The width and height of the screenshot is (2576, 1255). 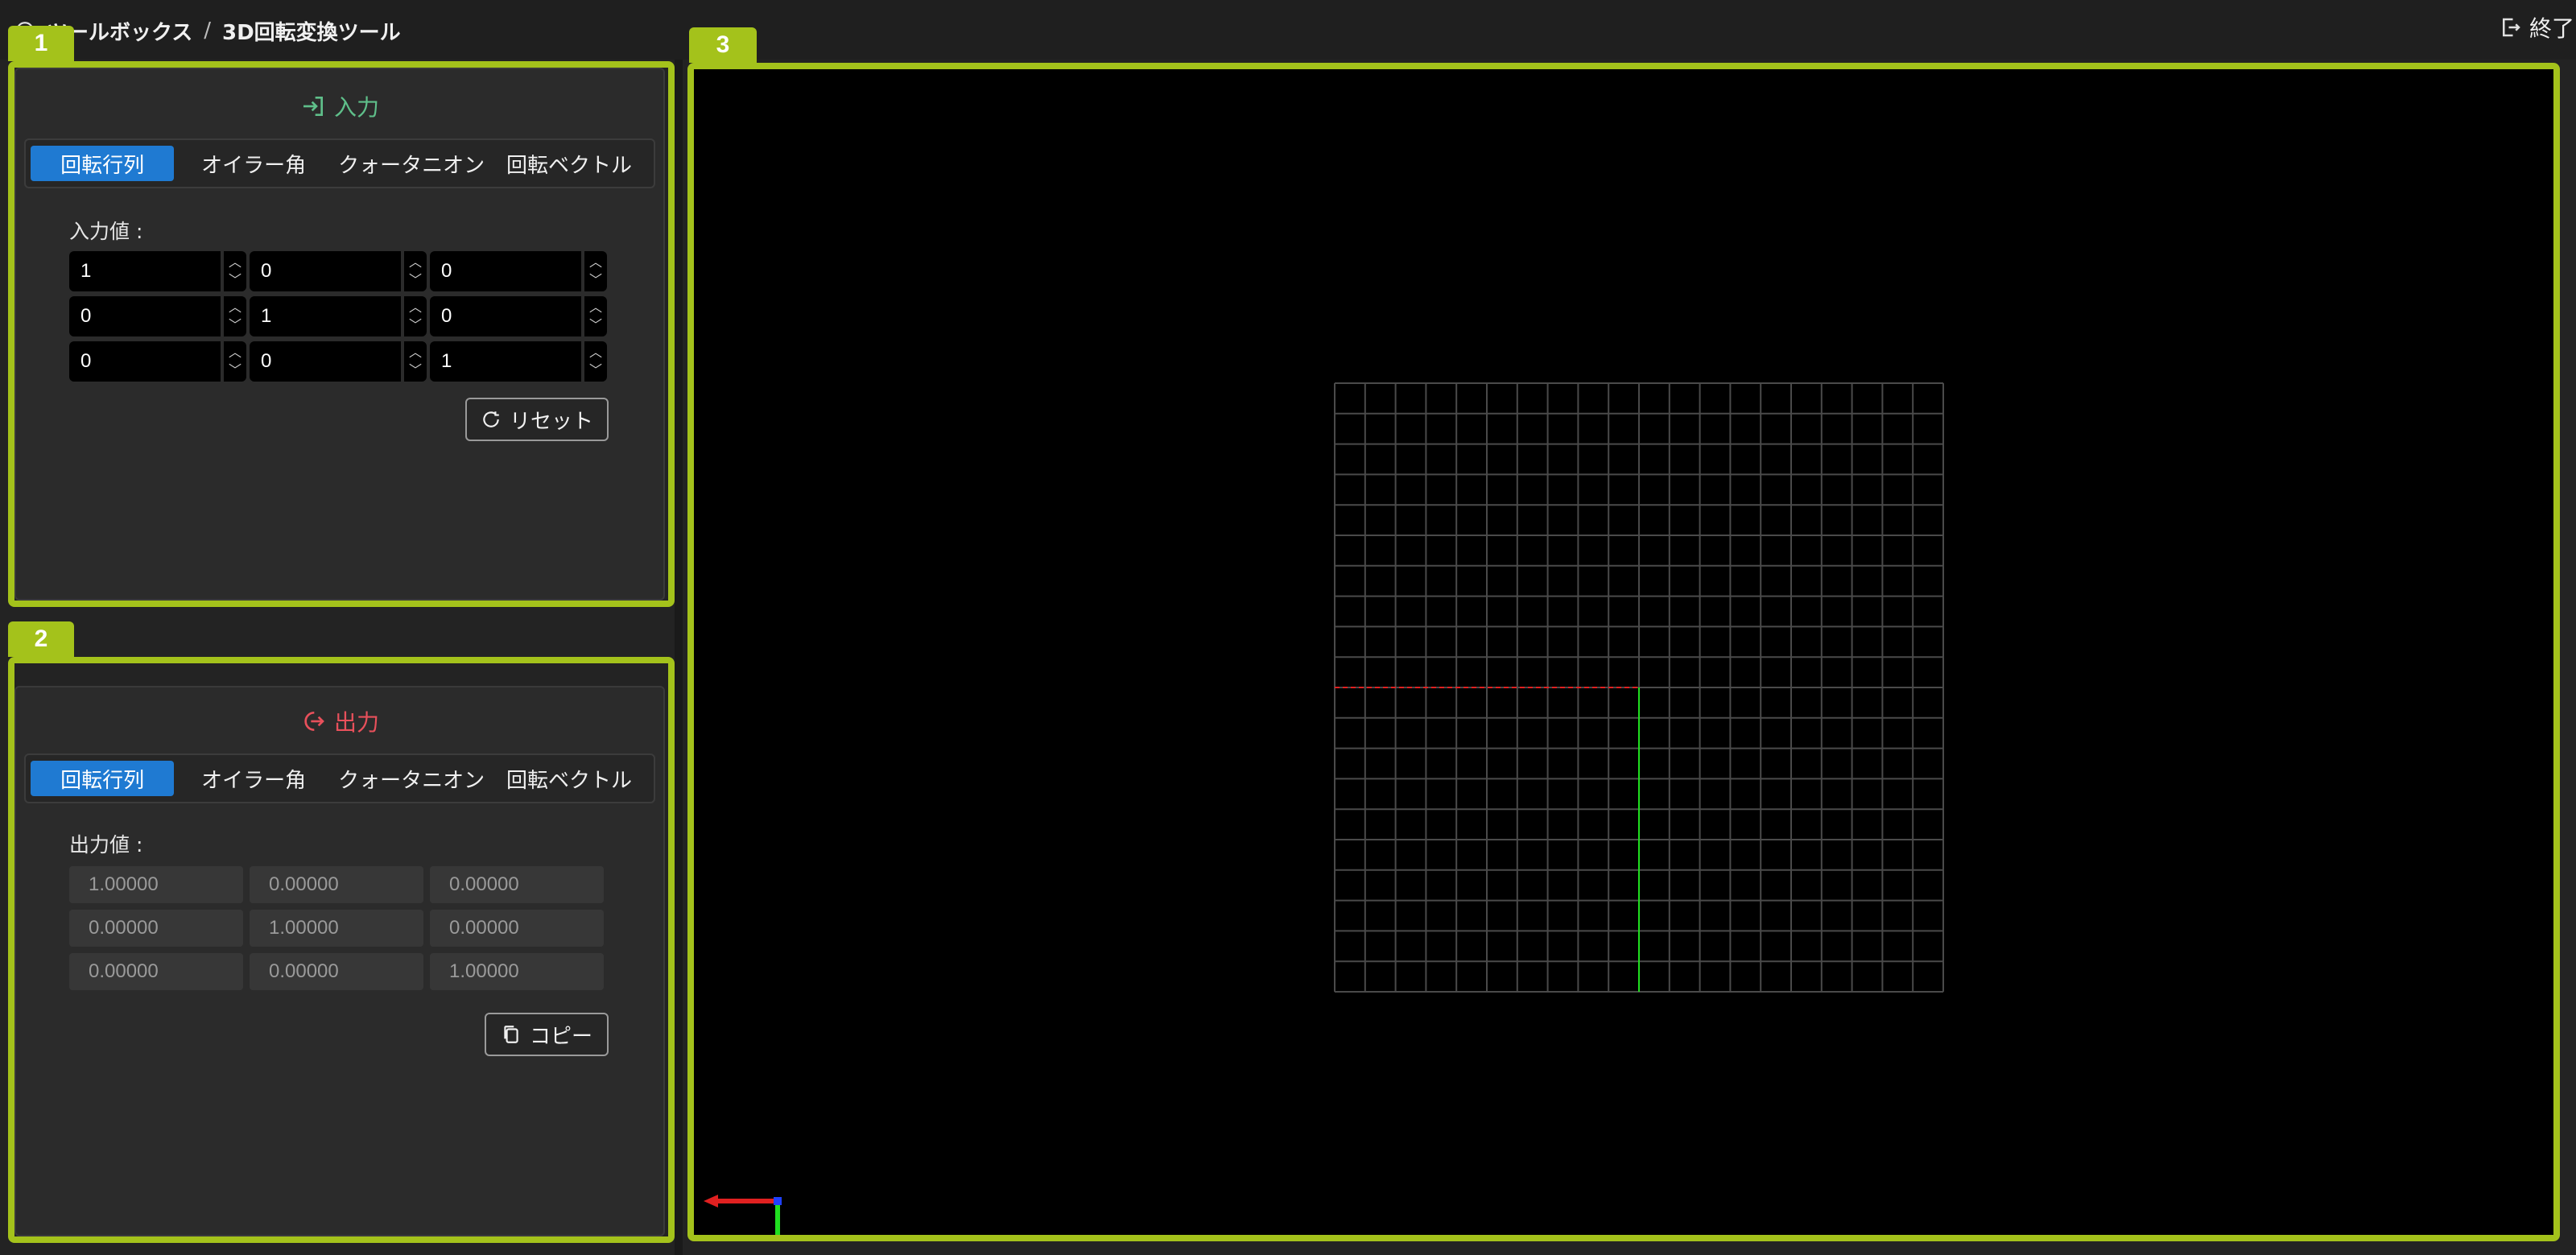 I want to click on exit-button: 終了, so click(x=2536, y=27).